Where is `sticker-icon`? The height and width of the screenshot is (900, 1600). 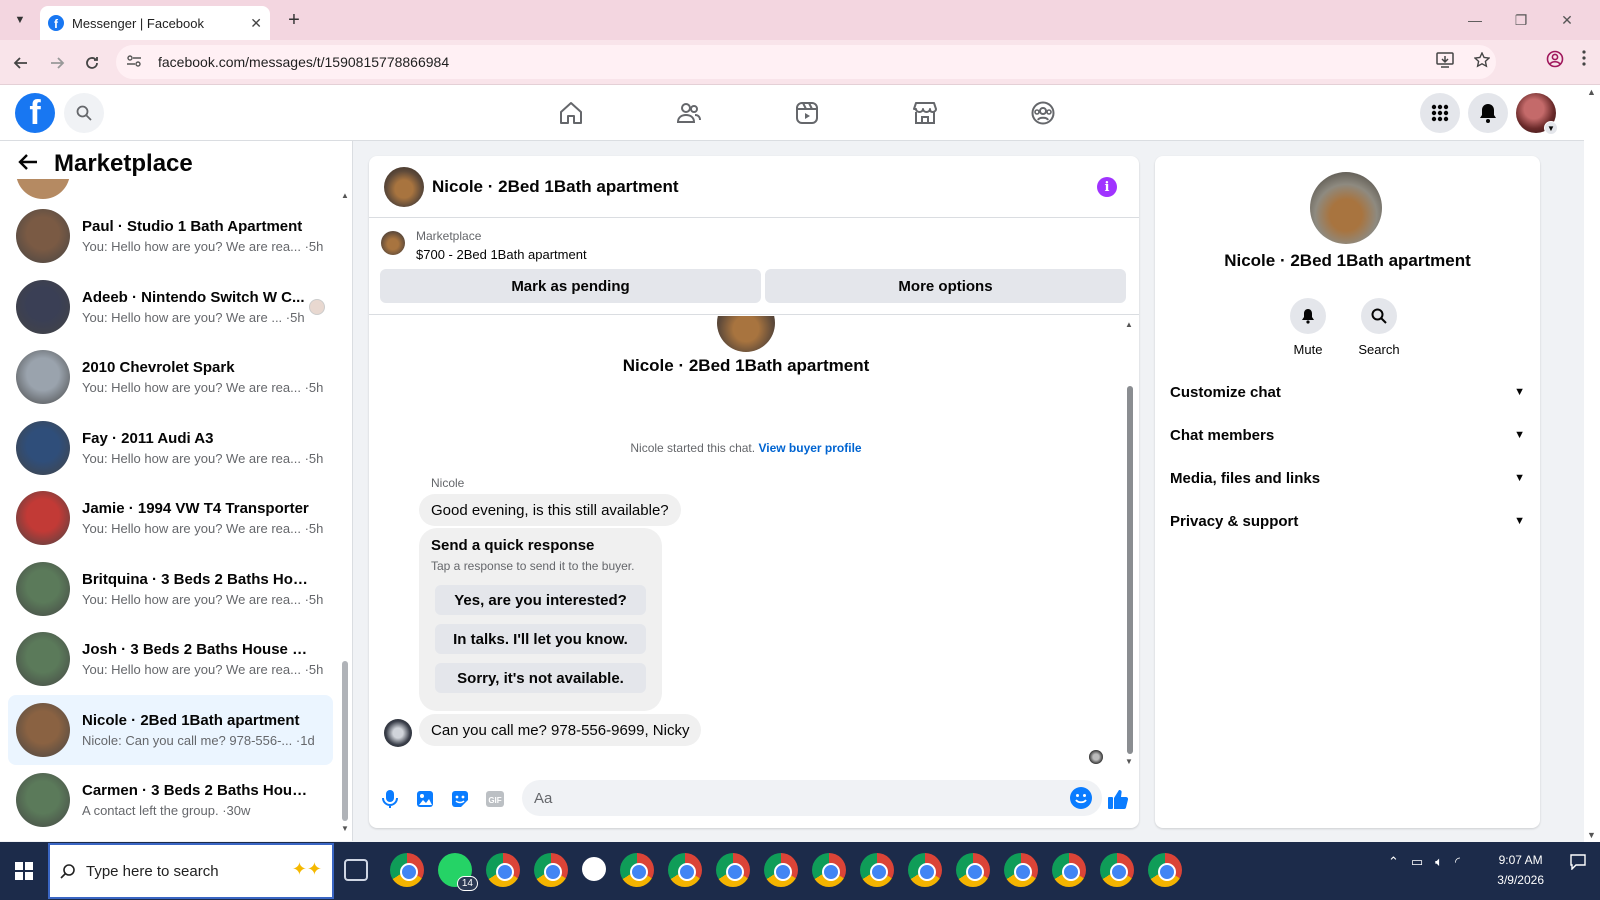
sticker-icon is located at coordinates (460, 799).